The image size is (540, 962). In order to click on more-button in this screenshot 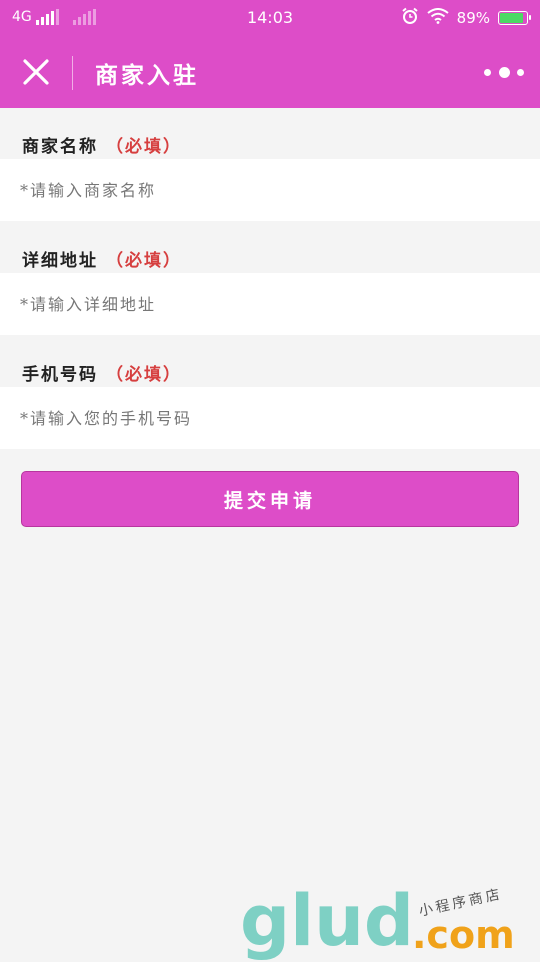, I will do `click(504, 72)`.